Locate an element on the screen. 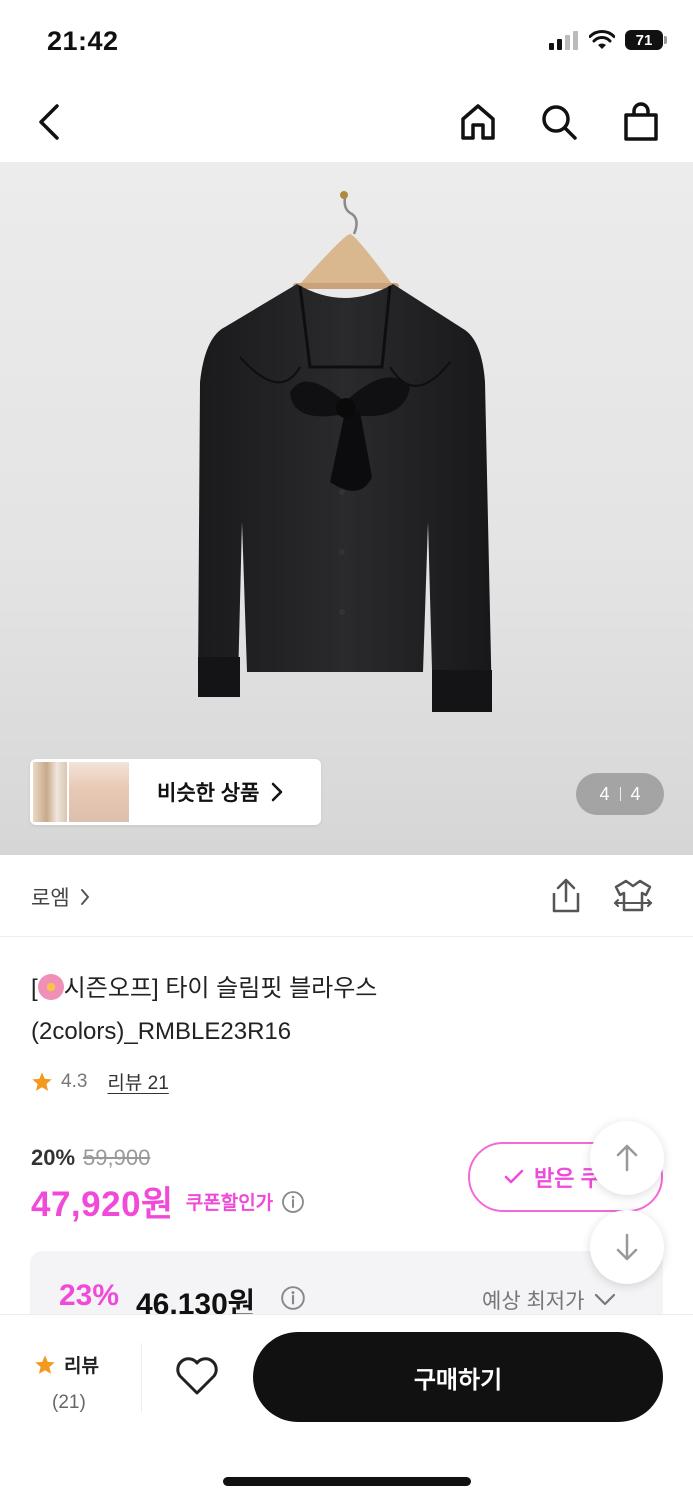  bottom-review-title: 리뷰 is located at coordinates (84, 1364).